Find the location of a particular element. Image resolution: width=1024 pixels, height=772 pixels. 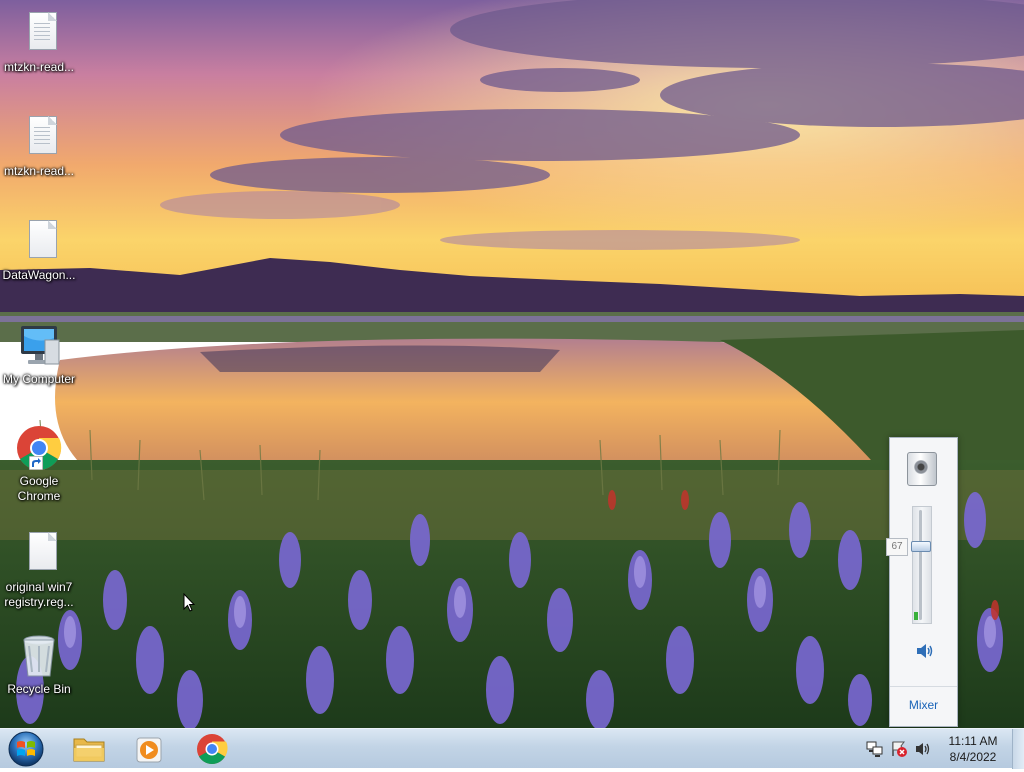

flyout-divider is located at coordinates (923, 686).